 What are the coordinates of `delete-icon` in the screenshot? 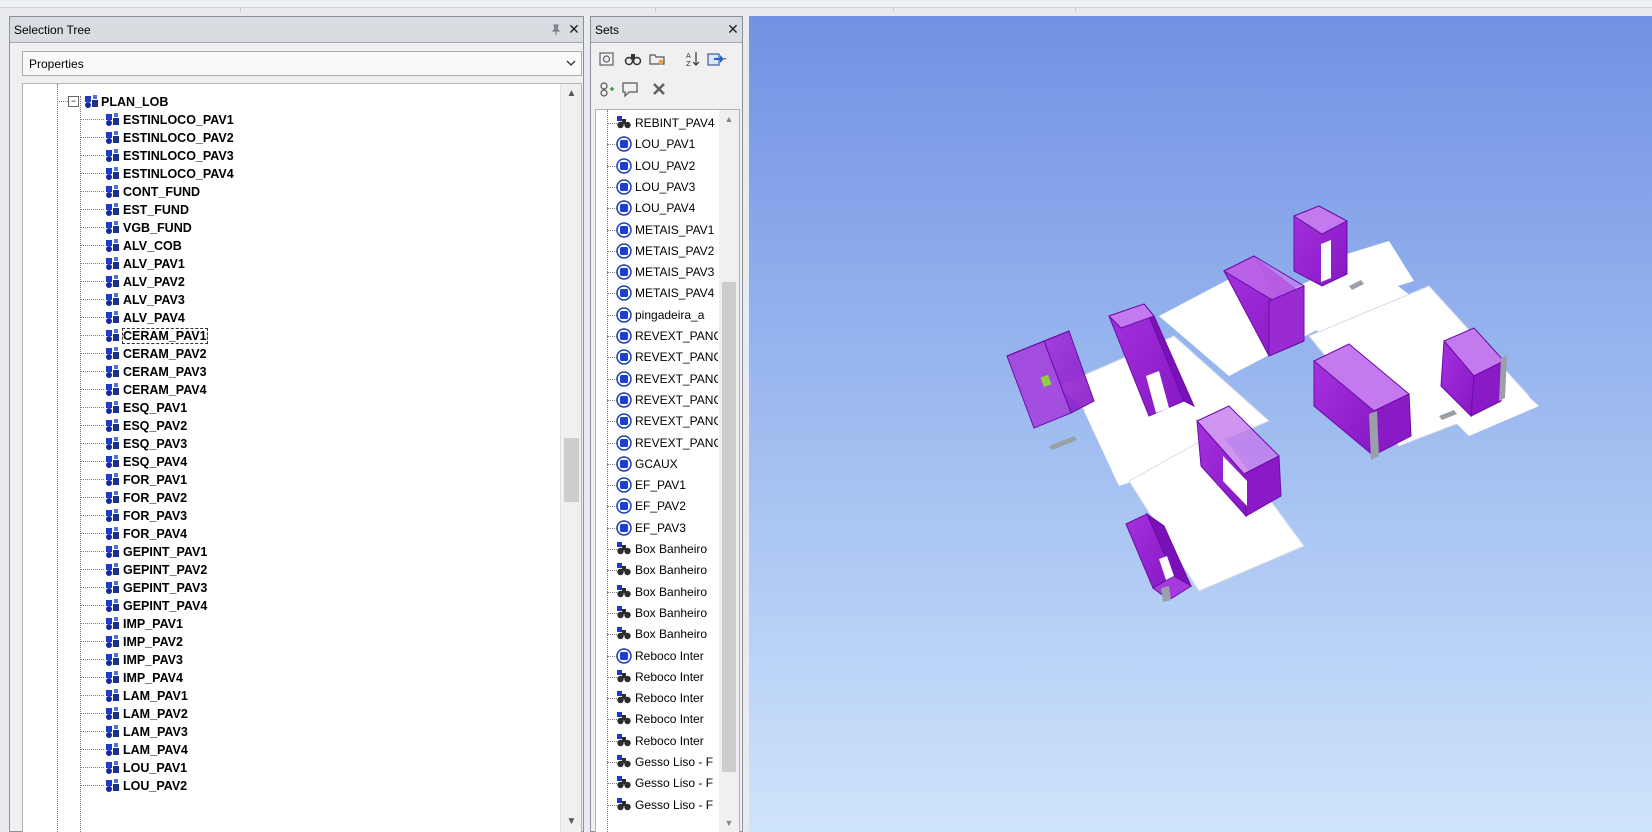 It's located at (659, 89).